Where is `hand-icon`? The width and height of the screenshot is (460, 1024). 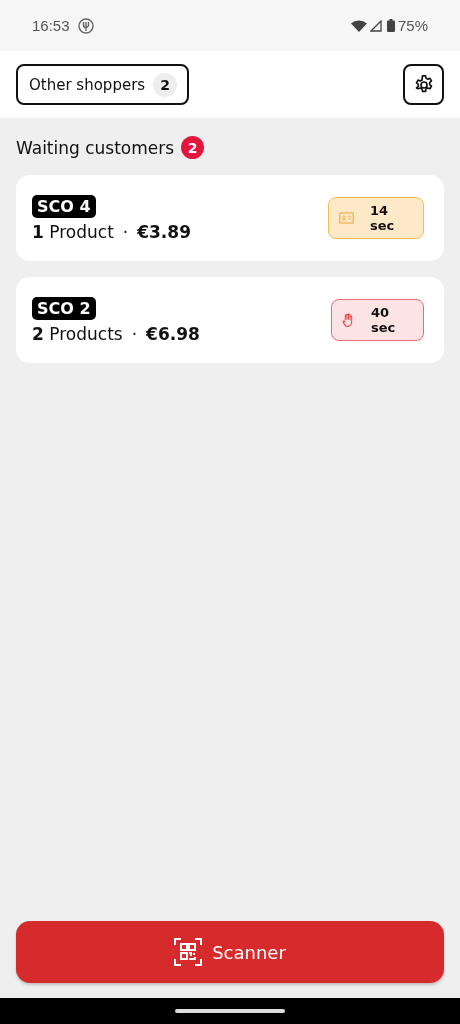 hand-icon is located at coordinates (348, 320).